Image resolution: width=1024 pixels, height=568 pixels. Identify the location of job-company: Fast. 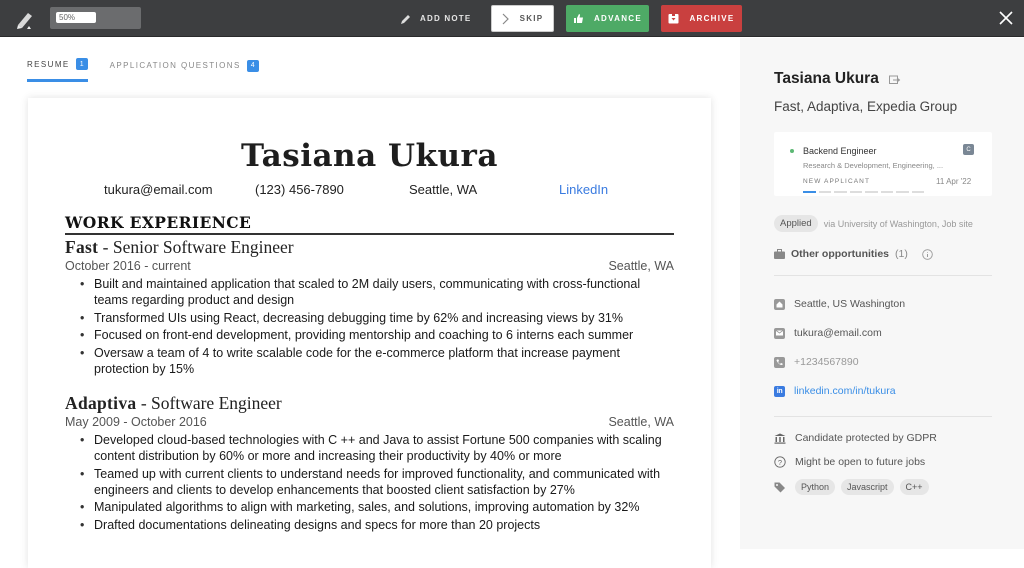
(82, 247).